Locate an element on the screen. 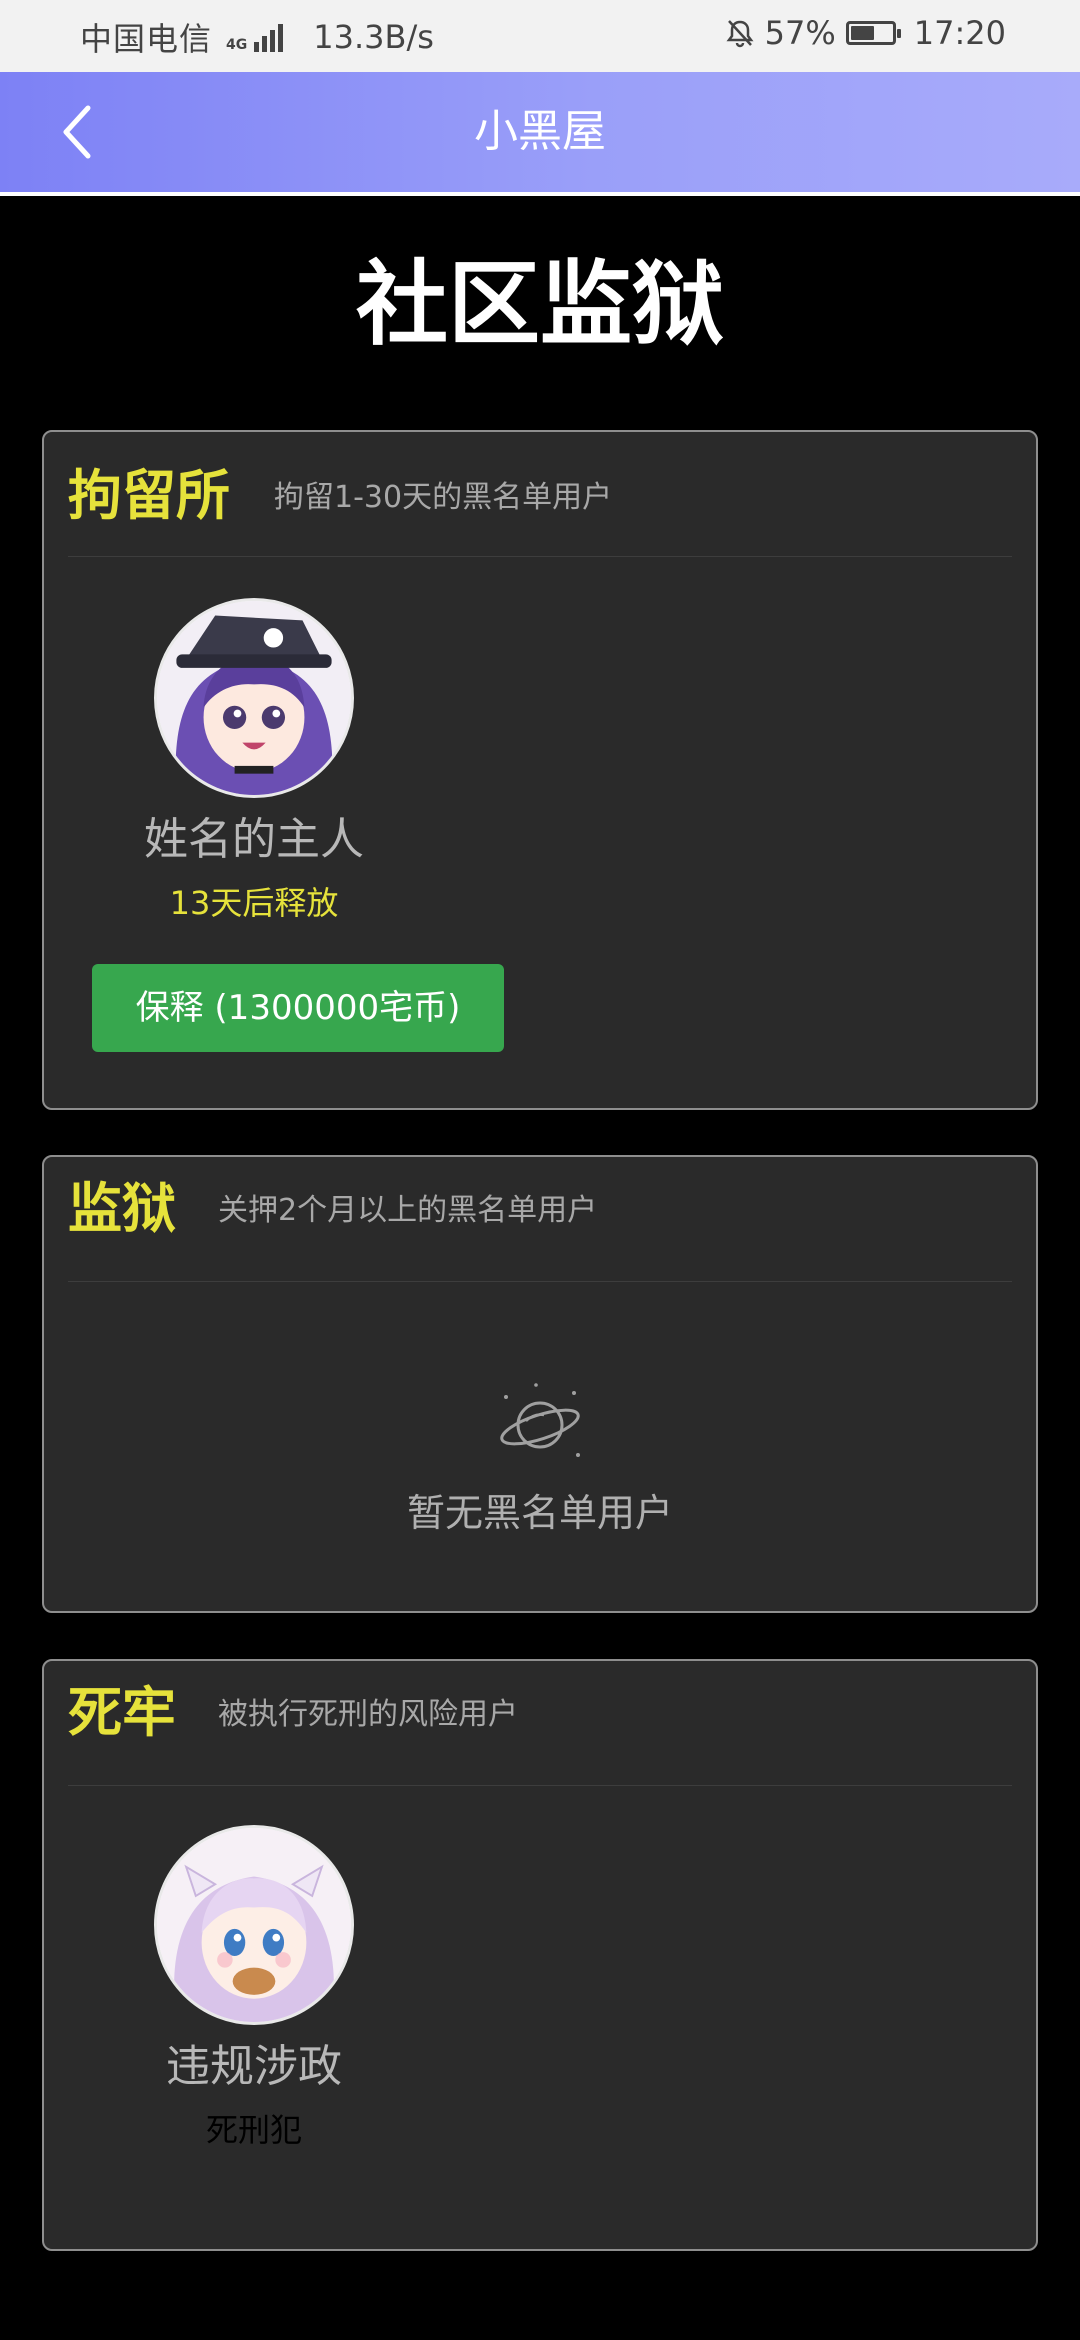  user-name: 姓名的主人 is located at coordinates (254, 839).